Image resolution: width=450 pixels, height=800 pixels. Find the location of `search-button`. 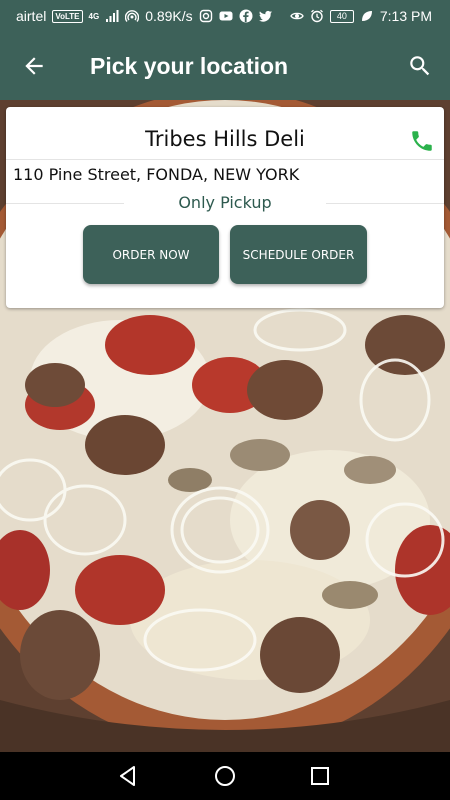

search-button is located at coordinates (420, 66).